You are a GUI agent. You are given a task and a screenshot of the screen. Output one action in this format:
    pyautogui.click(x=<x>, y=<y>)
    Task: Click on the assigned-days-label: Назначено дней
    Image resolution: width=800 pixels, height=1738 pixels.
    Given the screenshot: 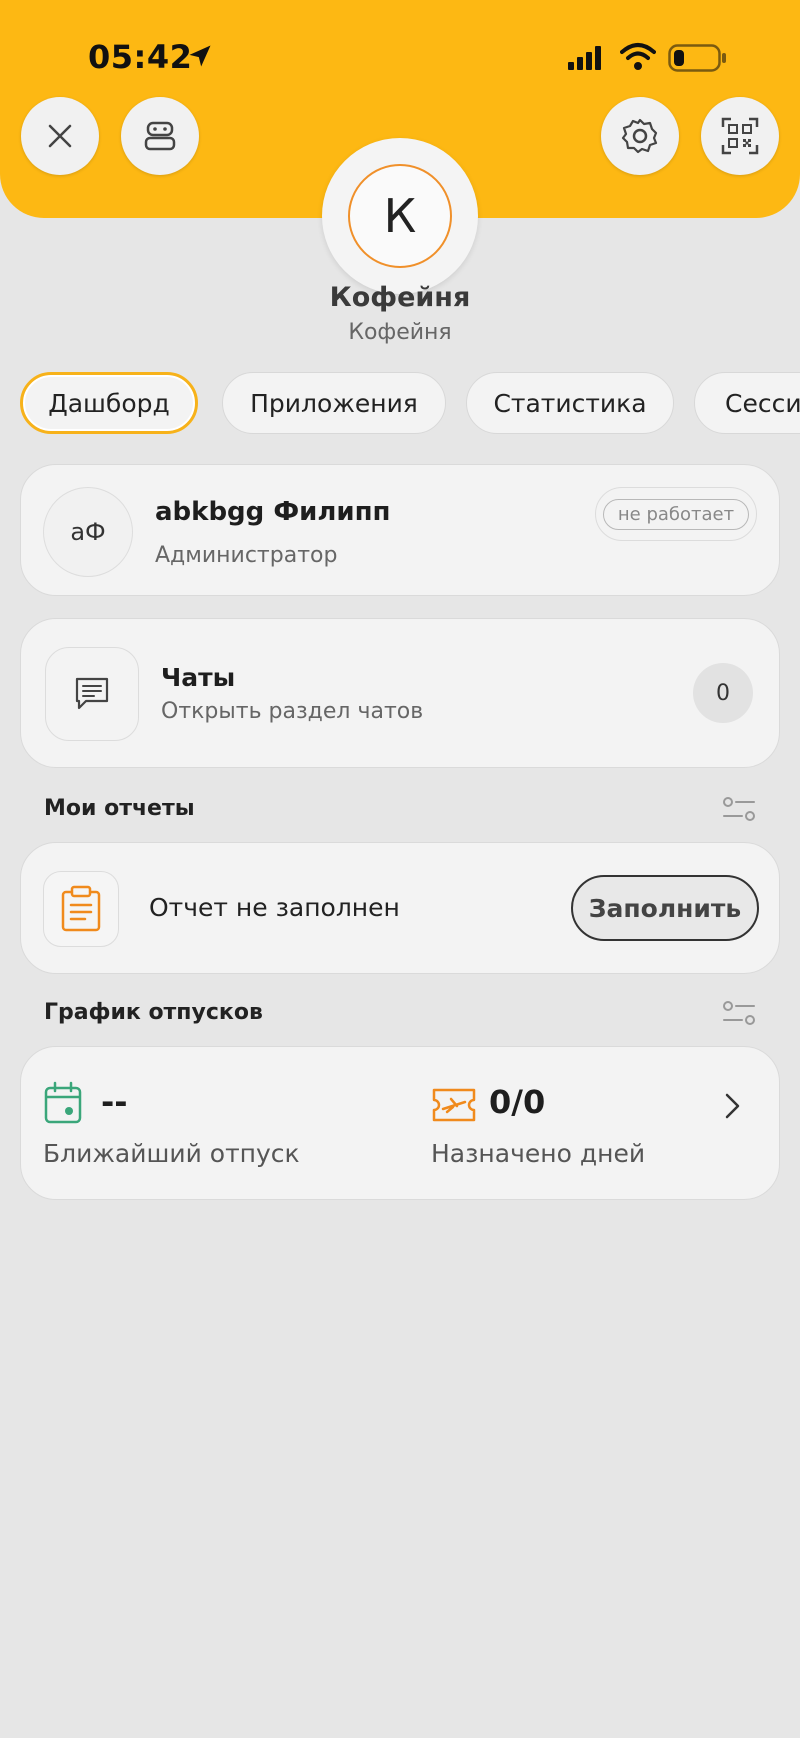 What is the action you would take?
    pyautogui.click(x=538, y=1153)
    